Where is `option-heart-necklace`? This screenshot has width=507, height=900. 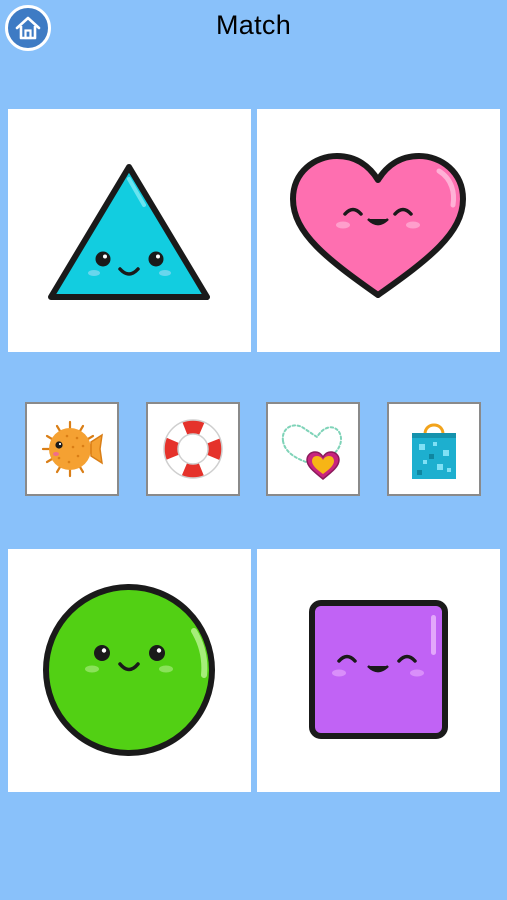
option-heart-necklace is located at coordinates (313, 449).